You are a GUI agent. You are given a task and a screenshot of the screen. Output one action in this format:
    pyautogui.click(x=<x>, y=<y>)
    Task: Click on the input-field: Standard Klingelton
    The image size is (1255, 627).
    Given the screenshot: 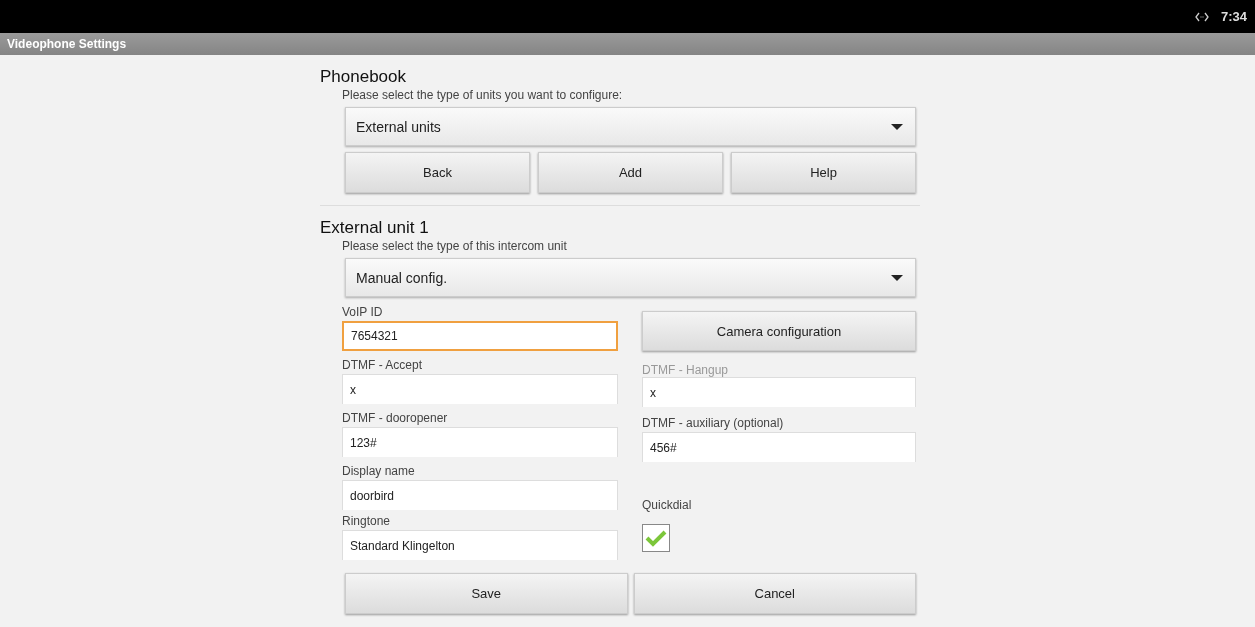 What is the action you would take?
    pyautogui.click(x=480, y=545)
    